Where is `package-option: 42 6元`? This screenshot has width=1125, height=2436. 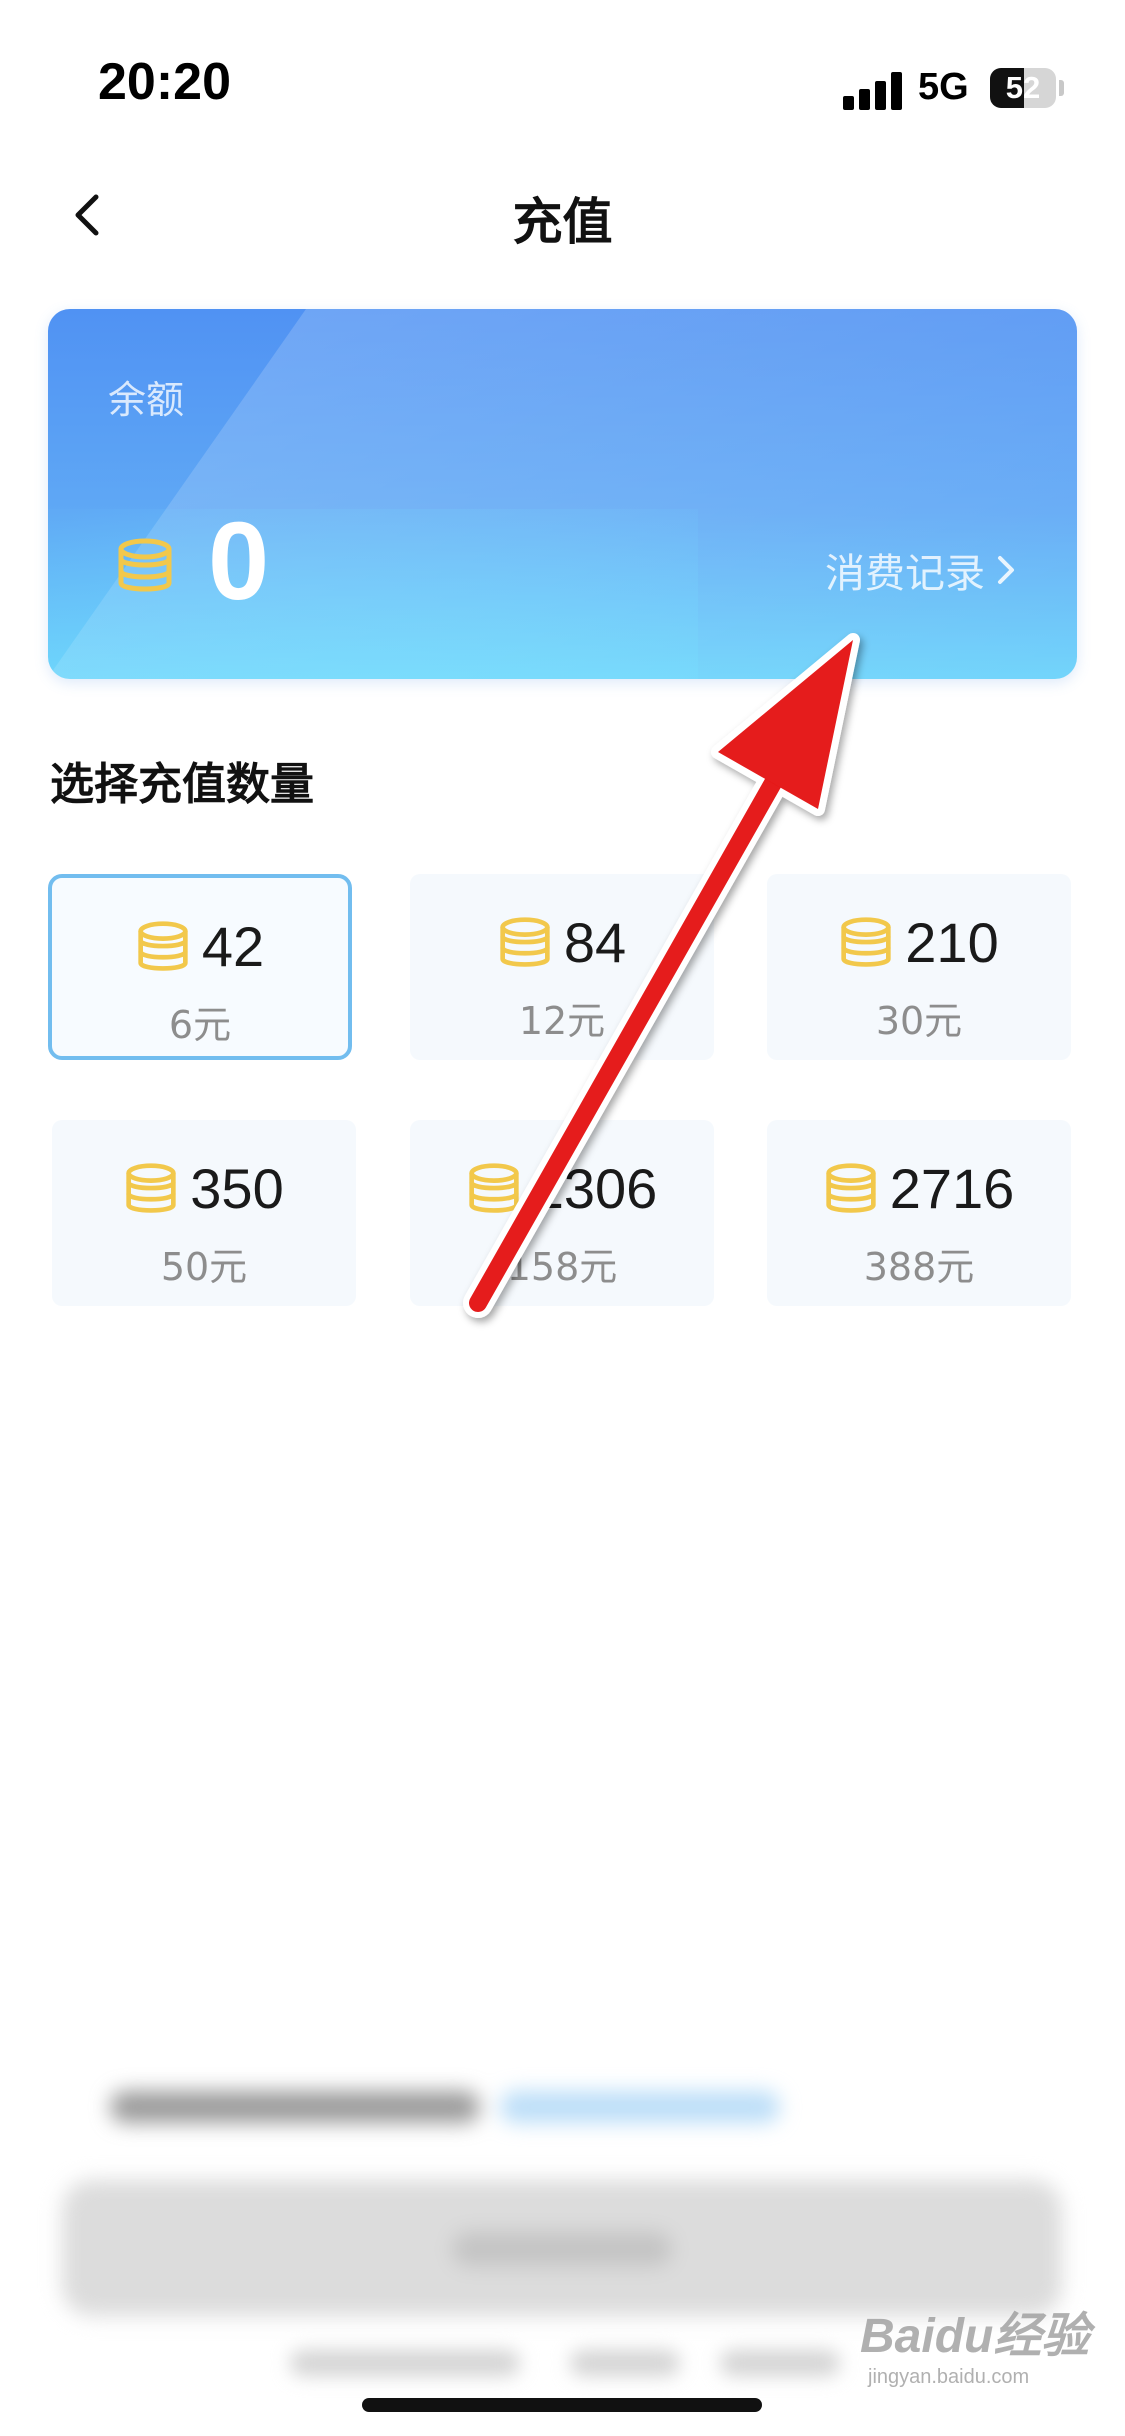
package-option: 42 6元 is located at coordinates (200, 967).